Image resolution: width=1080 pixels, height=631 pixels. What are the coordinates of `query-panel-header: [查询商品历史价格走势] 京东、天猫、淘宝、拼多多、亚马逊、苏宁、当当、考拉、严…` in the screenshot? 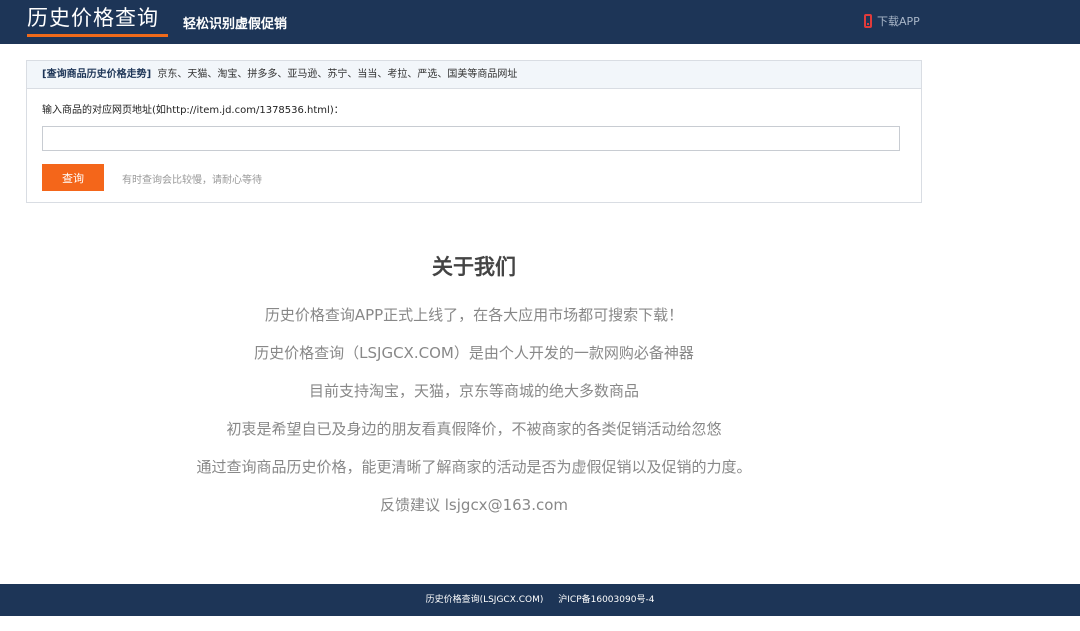 It's located at (474, 75).